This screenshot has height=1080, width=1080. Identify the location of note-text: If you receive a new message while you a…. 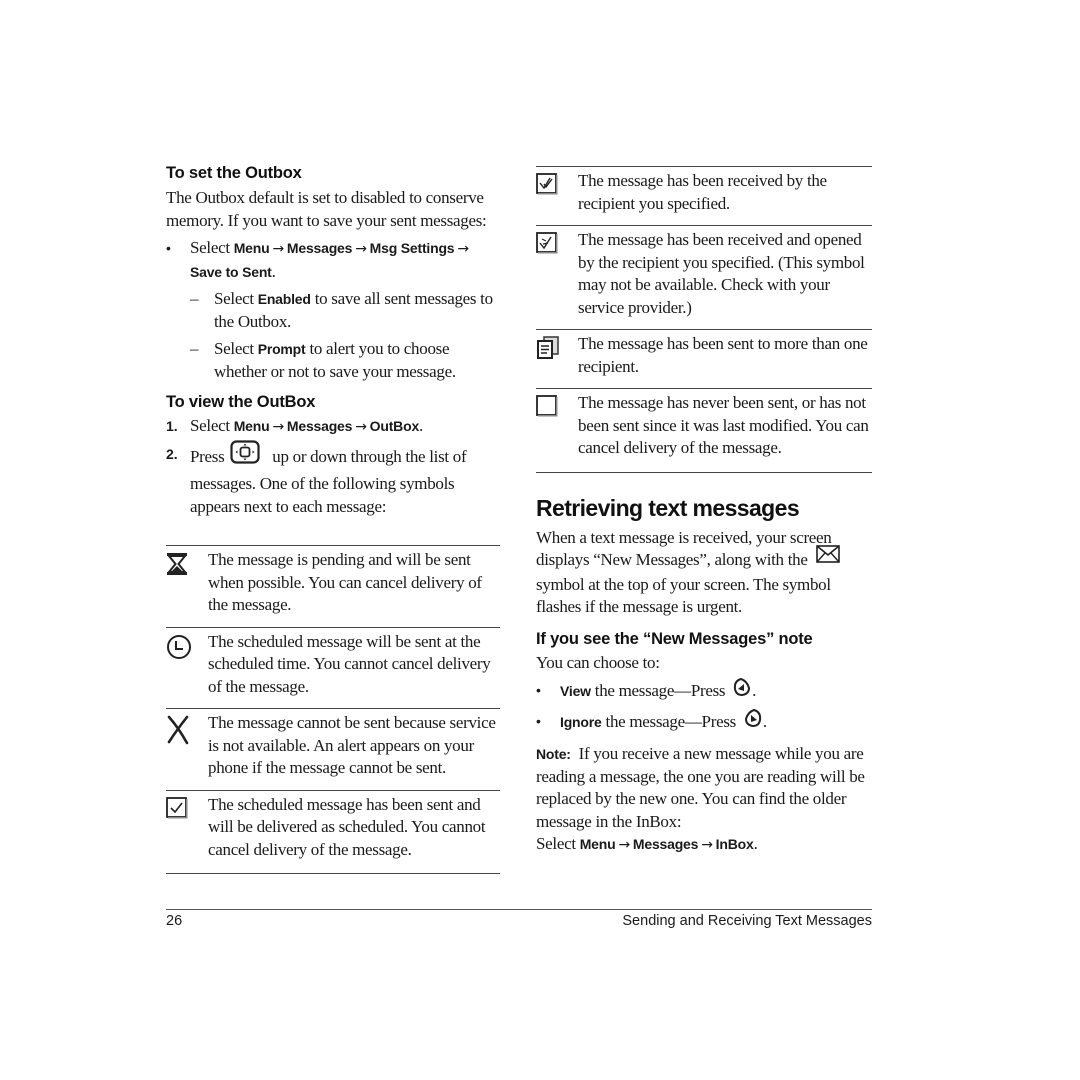
(702, 787).